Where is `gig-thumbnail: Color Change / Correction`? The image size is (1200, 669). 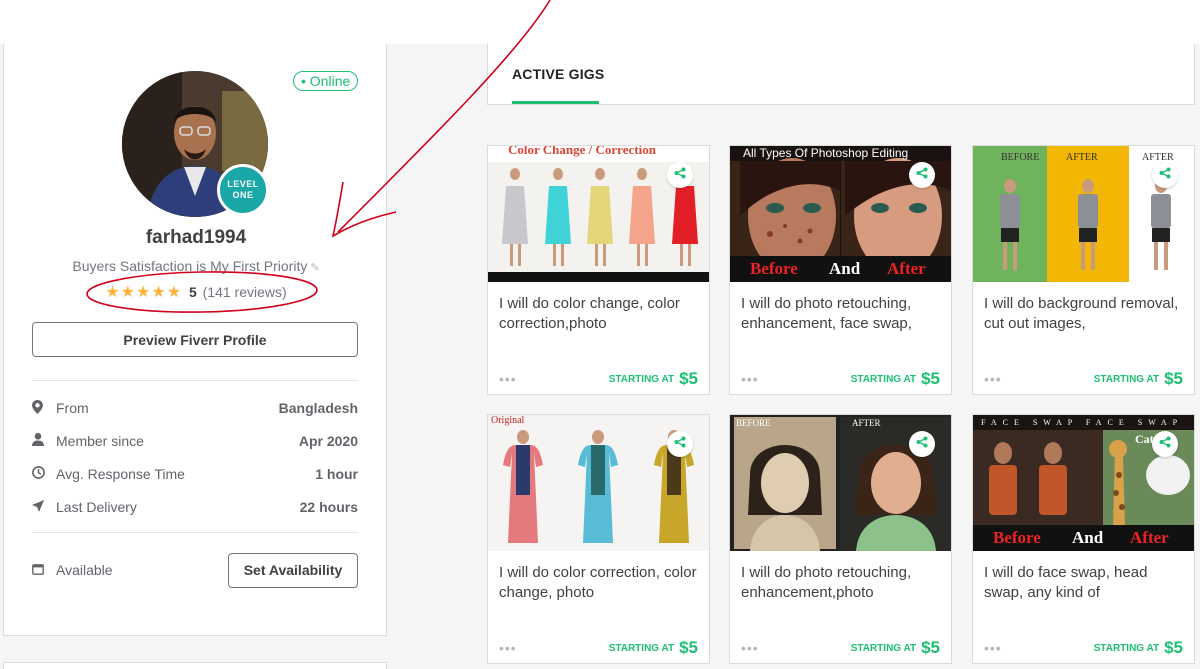 gig-thumbnail: Color Change / Correction is located at coordinates (598, 214).